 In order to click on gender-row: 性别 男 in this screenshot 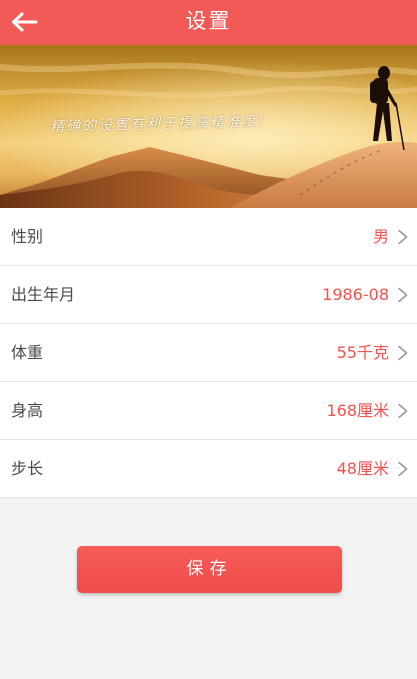, I will do `click(208, 237)`.